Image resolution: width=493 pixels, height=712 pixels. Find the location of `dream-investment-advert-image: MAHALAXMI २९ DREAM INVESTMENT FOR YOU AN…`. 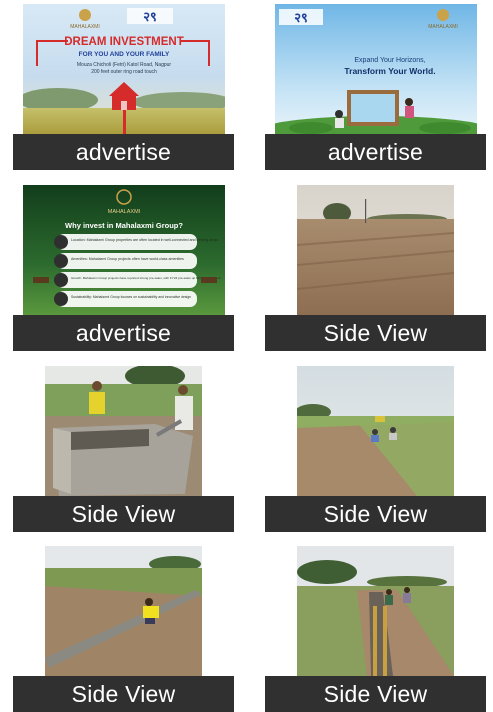

dream-investment-advert-image: MAHALAXMI २९ DREAM INVESTMENT FOR YOU AN… is located at coordinates (124, 70).